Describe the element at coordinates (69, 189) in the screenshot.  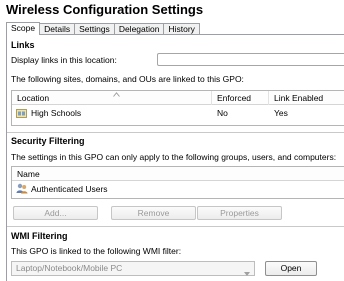
I see `security-principal-name: Authenticated Users` at that location.